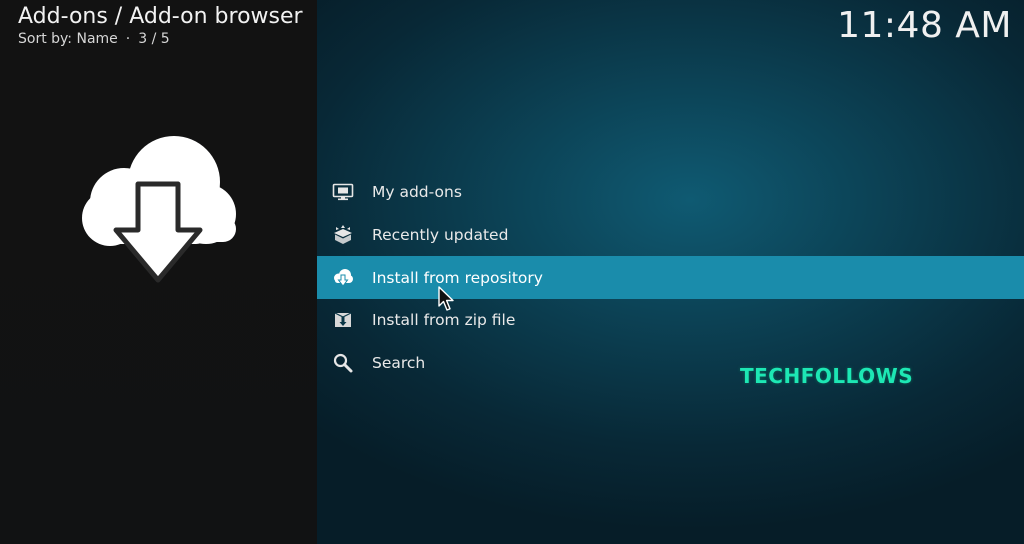 This screenshot has width=1024, height=544. Describe the element at coordinates (670, 192) in the screenshot. I see `menu-item-my-addons: My add-ons` at that location.